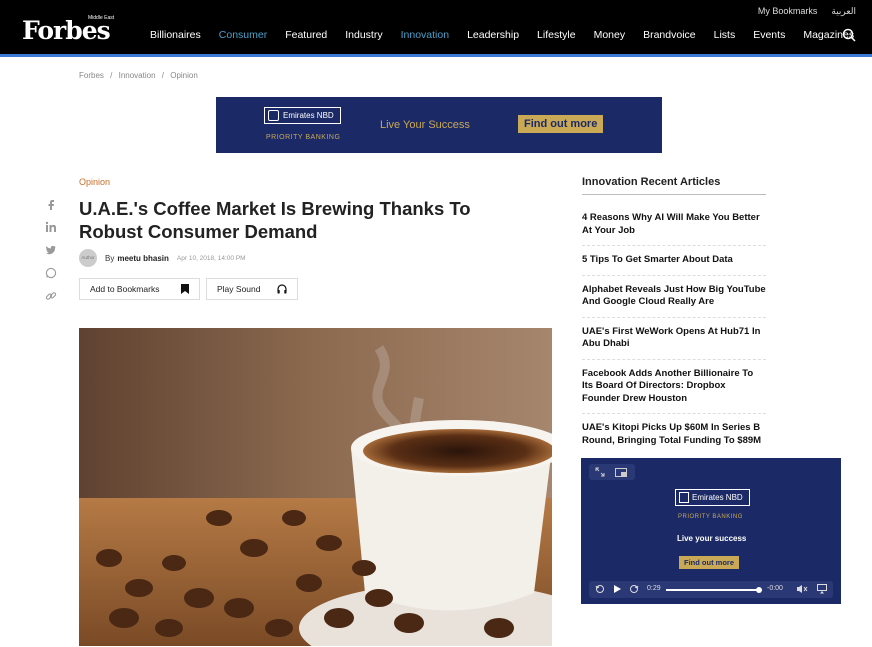 The image size is (872, 647). What do you see at coordinates (175, 35) in the screenshot?
I see `nav-billionaires: Billionaires` at bounding box center [175, 35].